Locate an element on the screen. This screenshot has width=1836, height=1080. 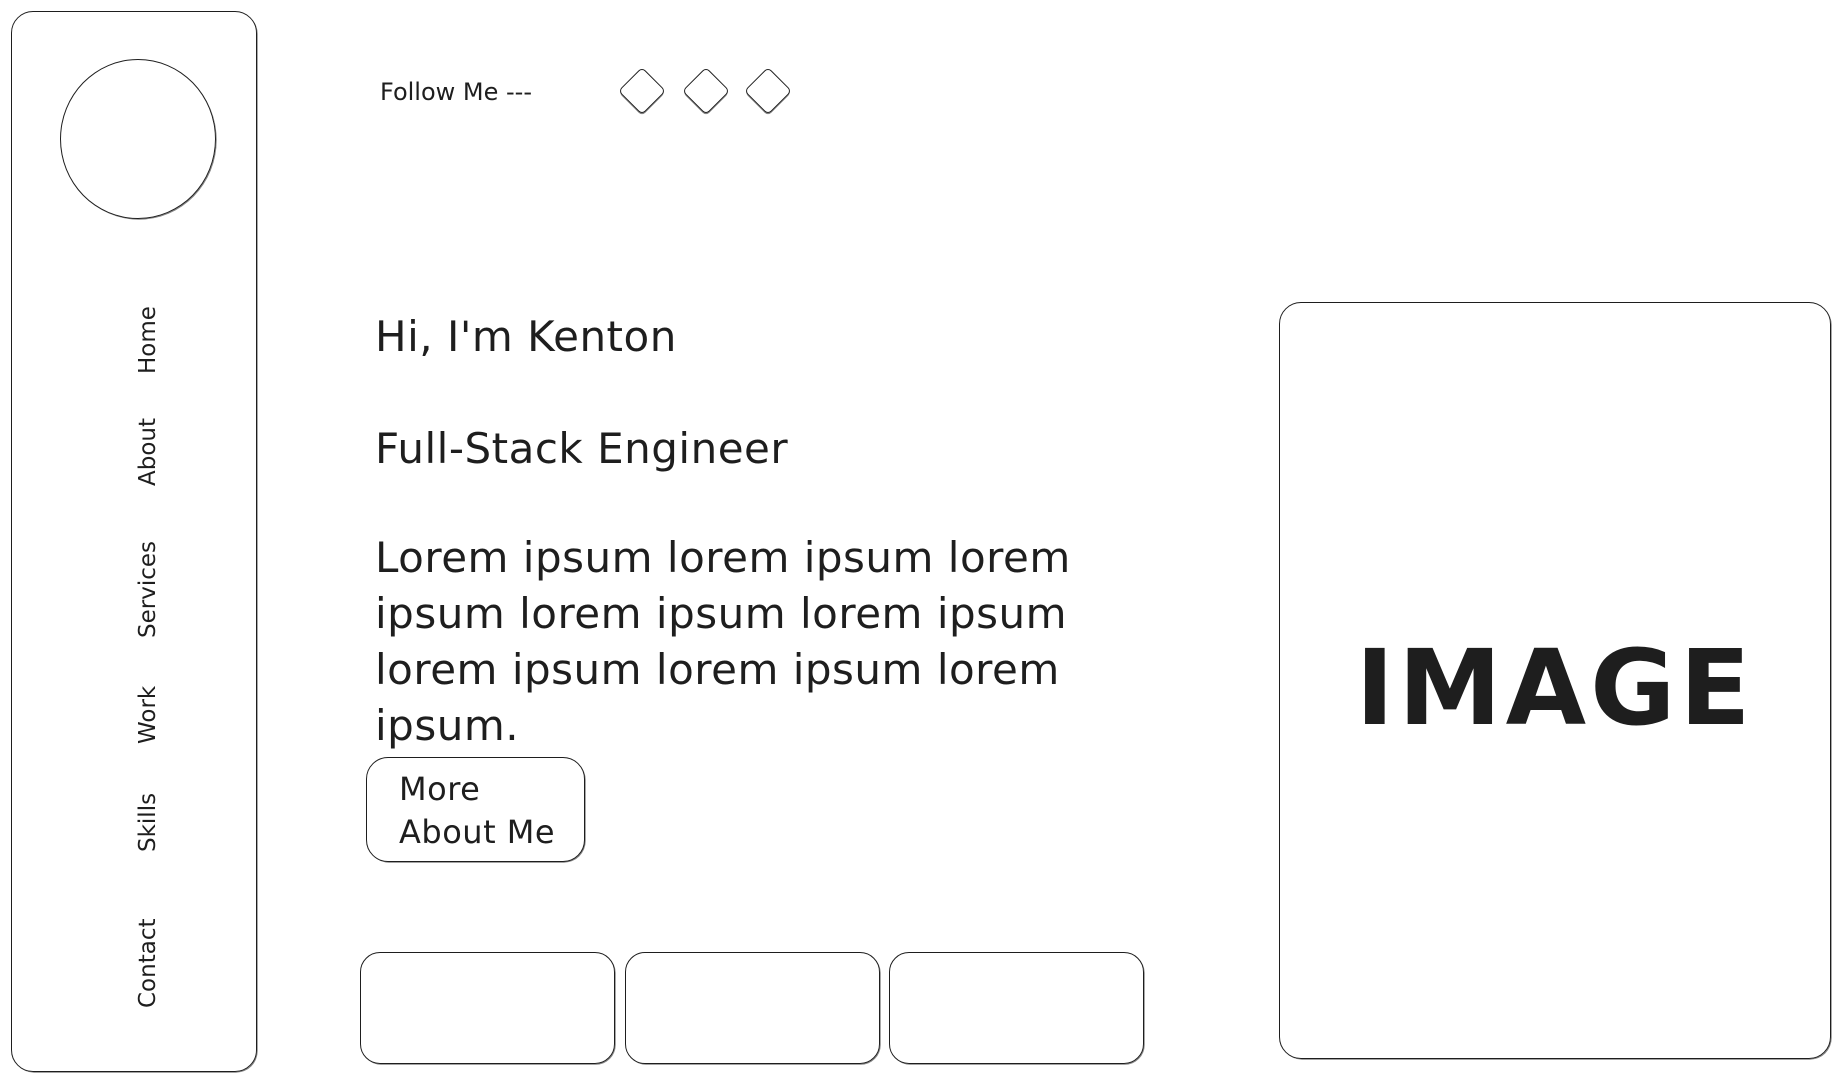
nav-item-about: About is located at coordinates (148, 452).